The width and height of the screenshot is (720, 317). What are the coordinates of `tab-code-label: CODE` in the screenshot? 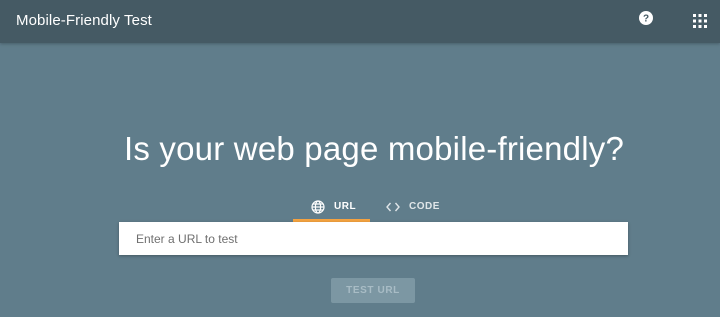 It's located at (424, 206).